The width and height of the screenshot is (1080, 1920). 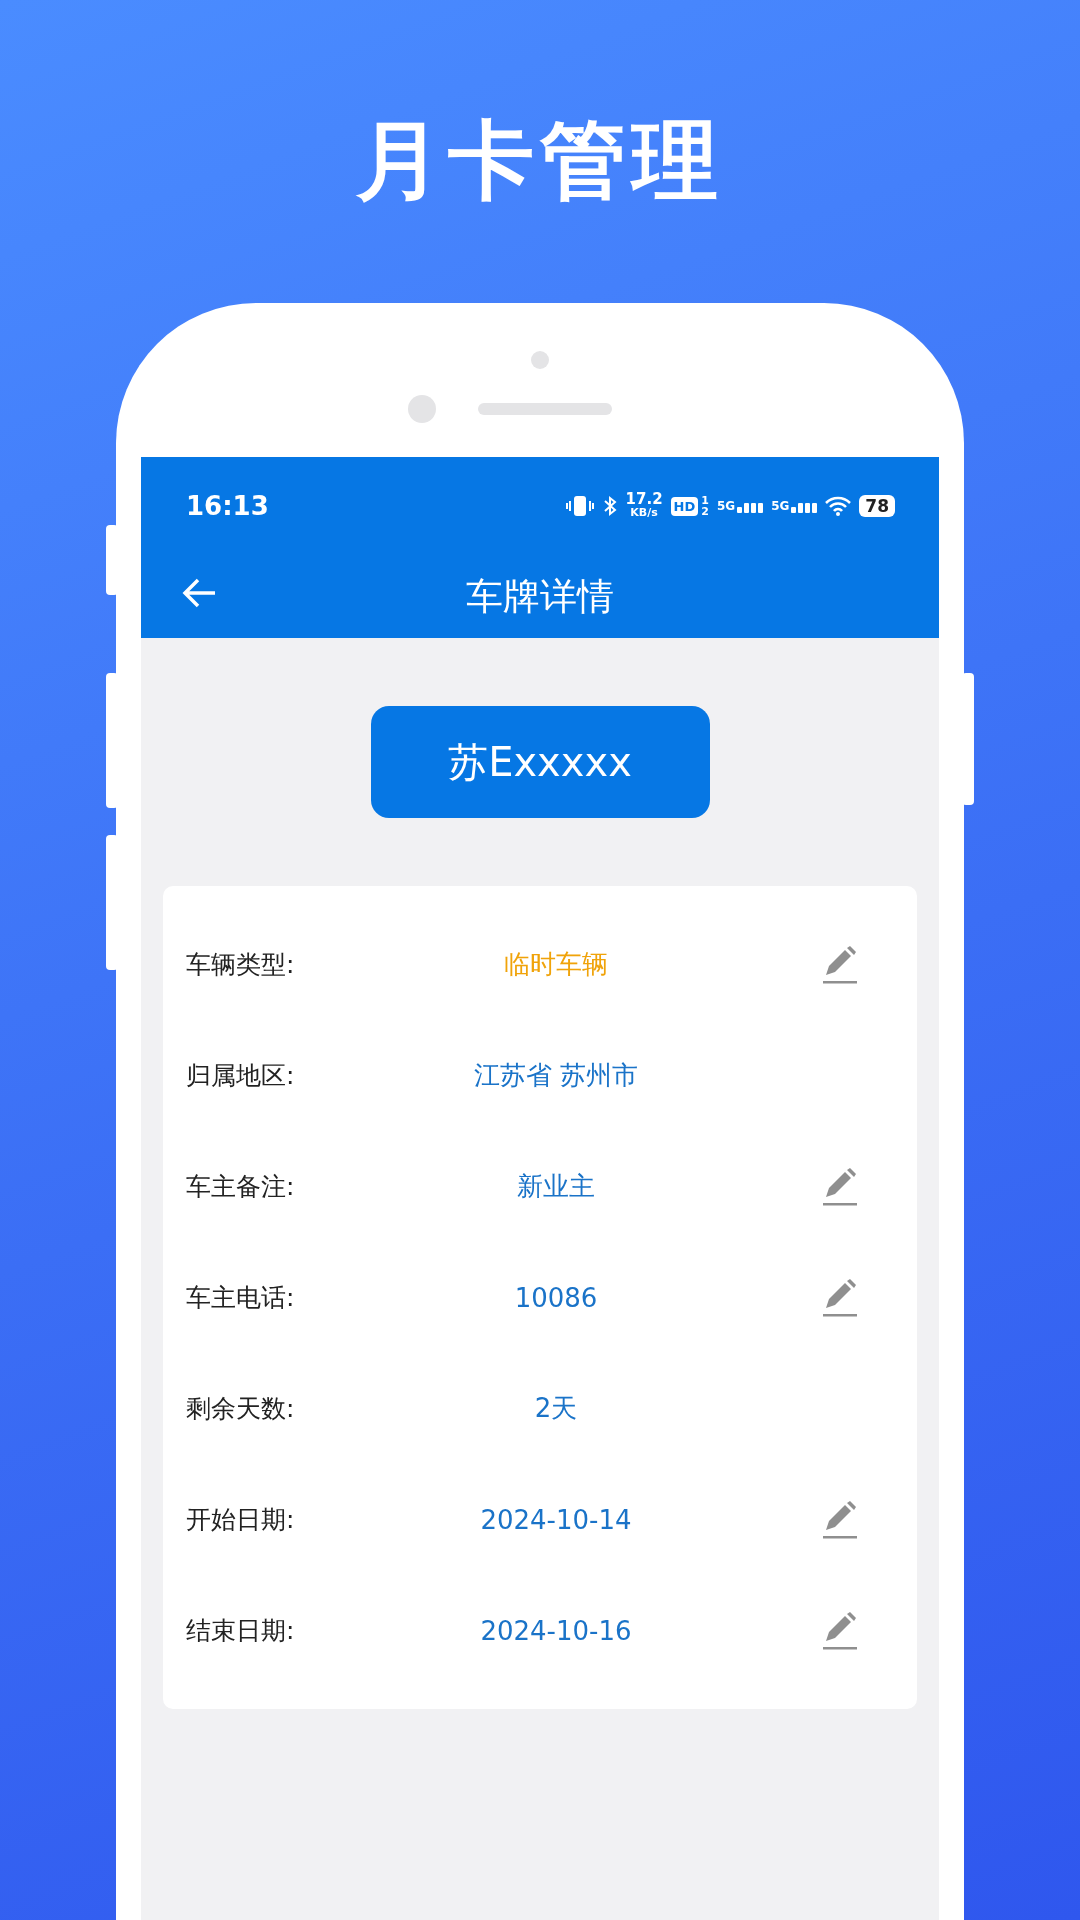 What do you see at coordinates (199, 593) in the screenshot?
I see `back-arrow-icon` at bounding box center [199, 593].